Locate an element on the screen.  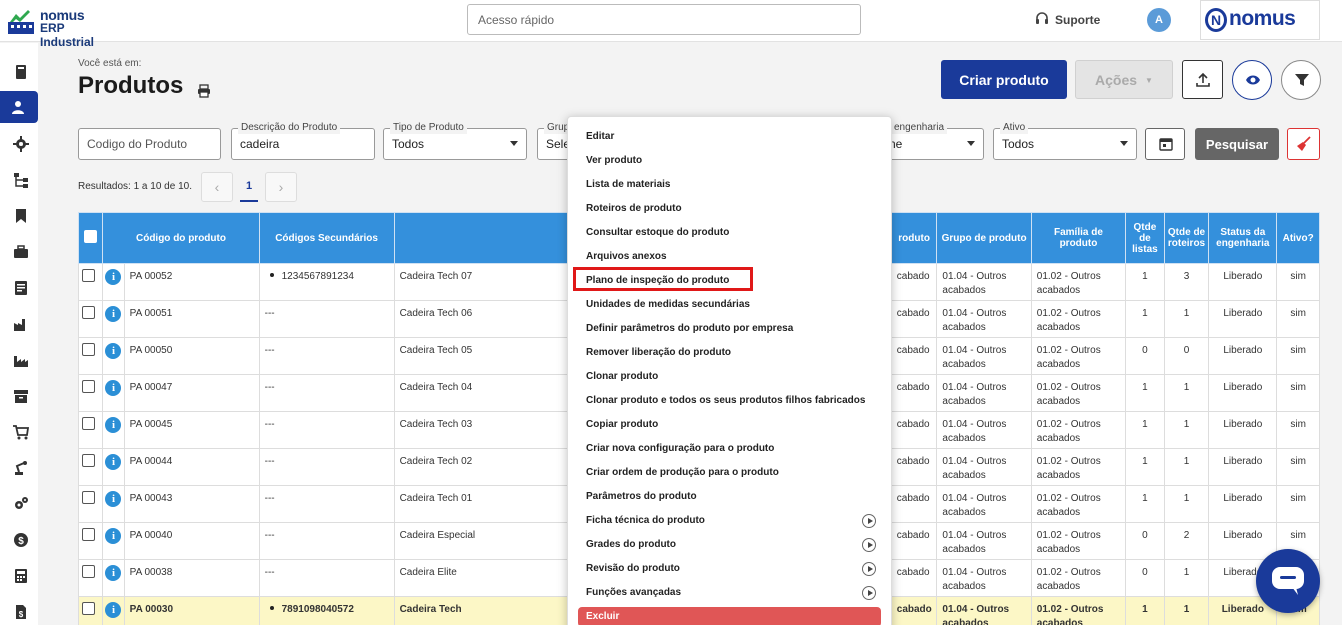
sidebar-item-settings is located at coordinates (20, 144).